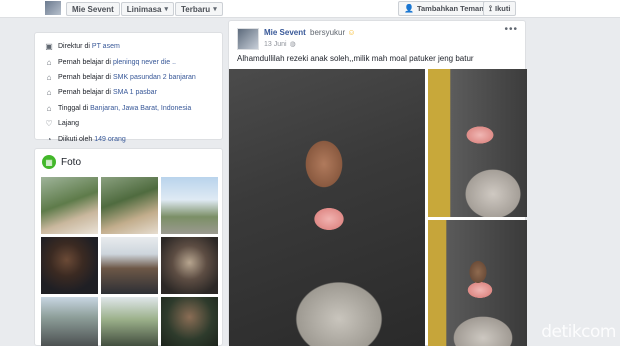 The height and width of the screenshot is (346, 620). I want to click on intro-row-followers: ◔ Diikuti oleh 149 orang, so click(128, 138).